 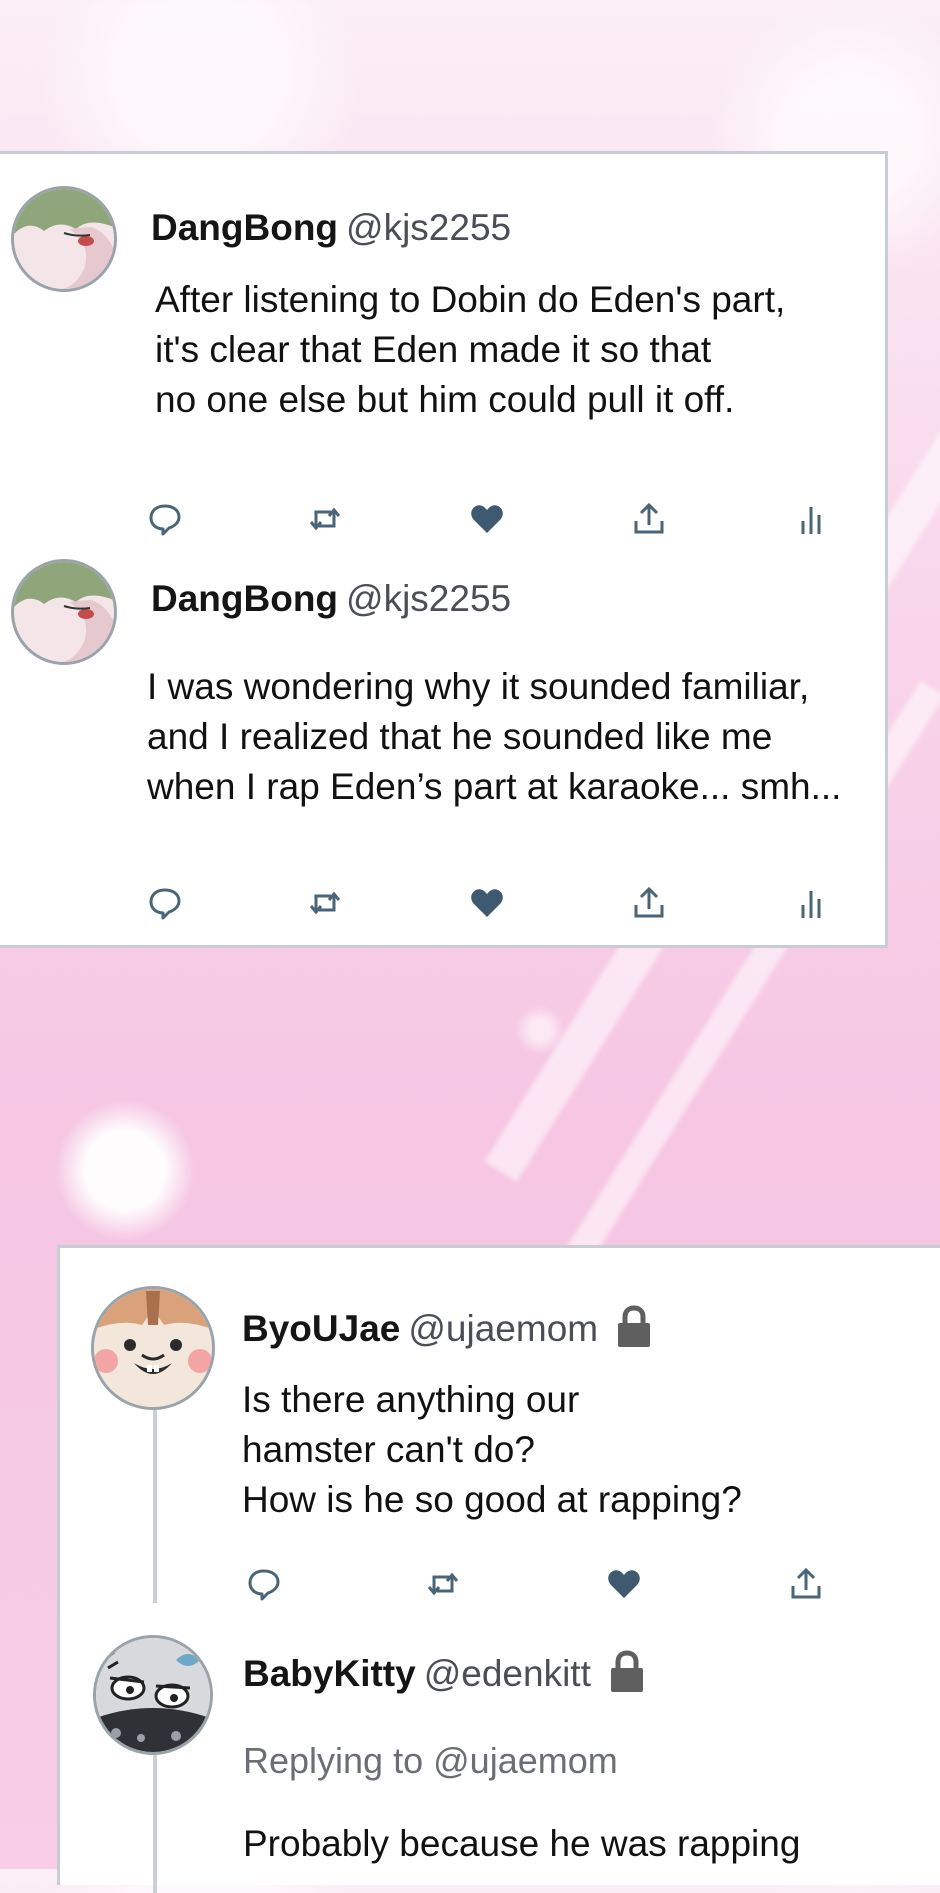 I want to click on replying-to-label: Replying to, so click(x=333, y=1760).